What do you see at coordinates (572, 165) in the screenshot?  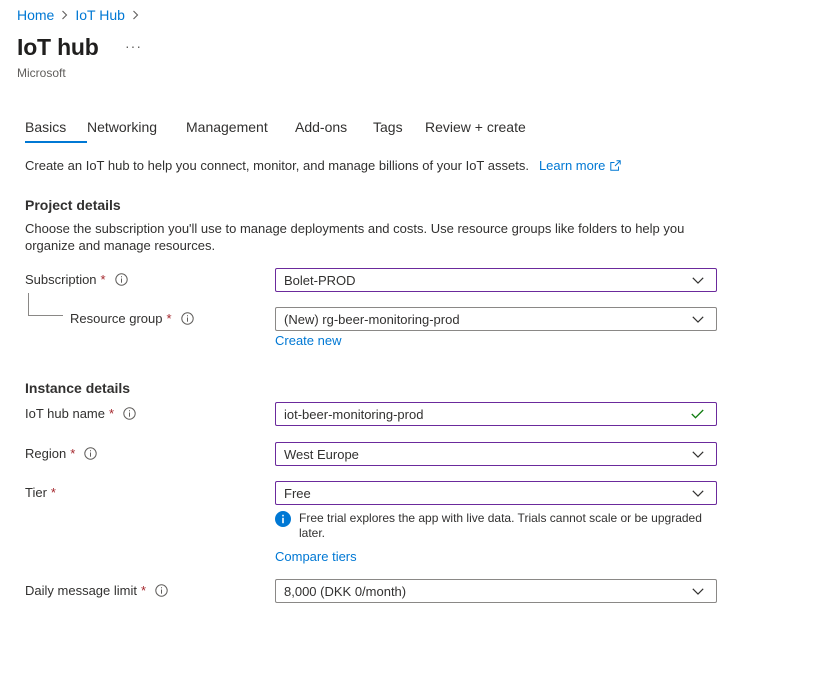 I see `learn-more-label: Learn more` at bounding box center [572, 165].